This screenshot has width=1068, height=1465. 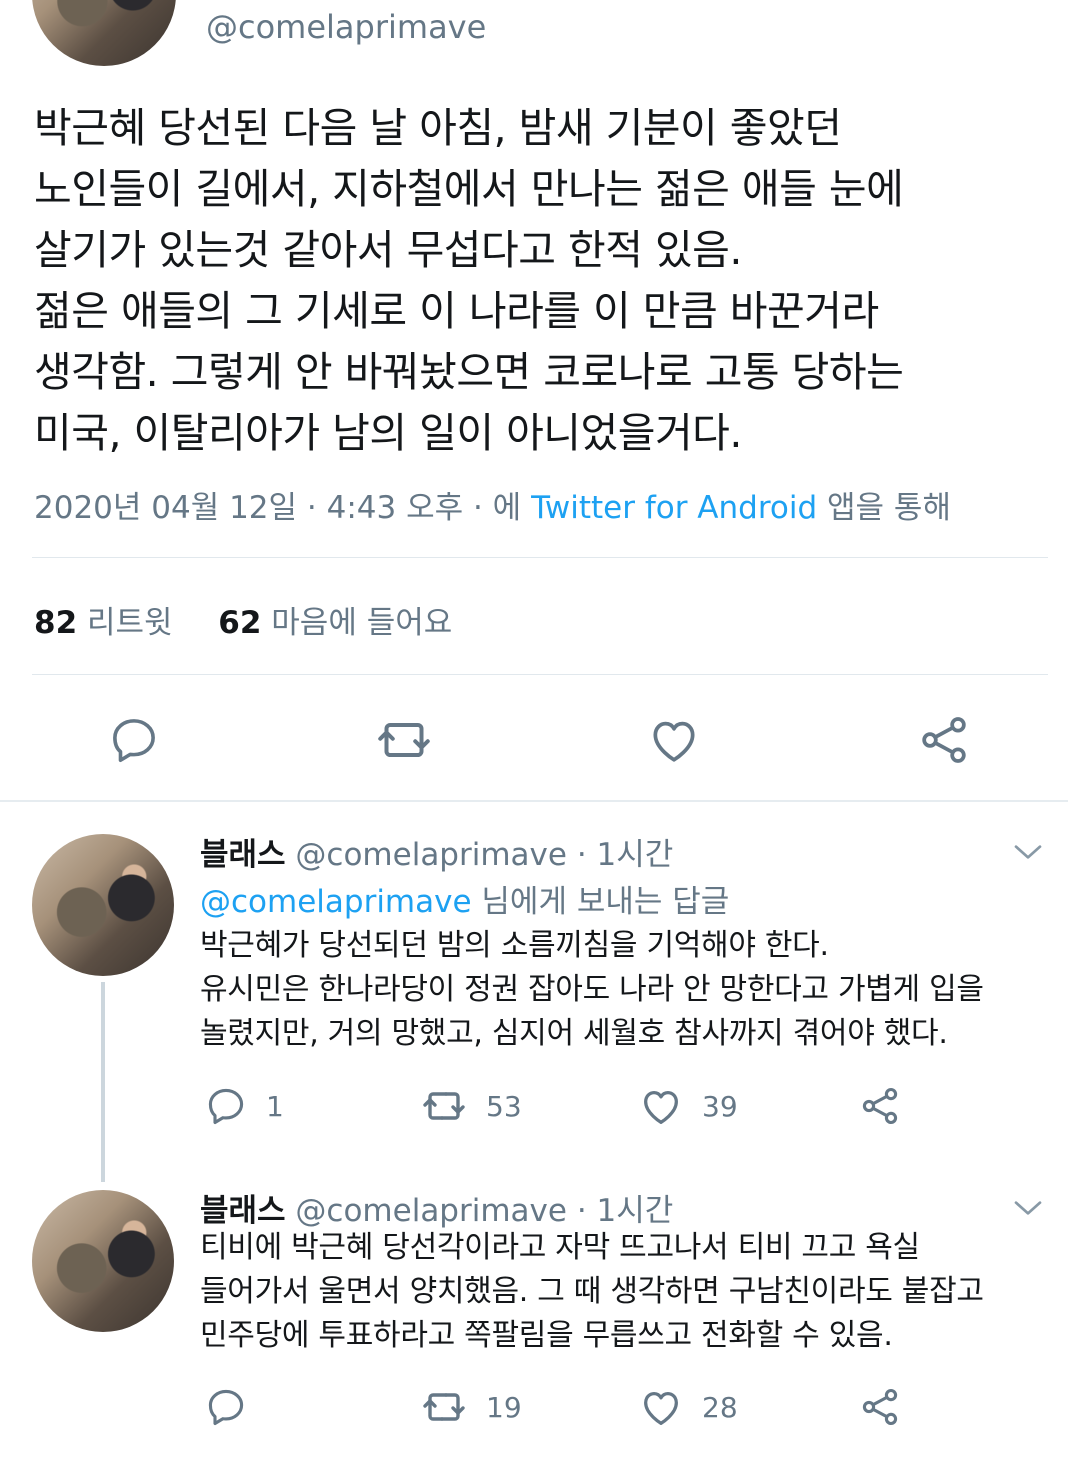 I want to click on tweet-source-suffix: 앱을 통해, so click(x=889, y=508).